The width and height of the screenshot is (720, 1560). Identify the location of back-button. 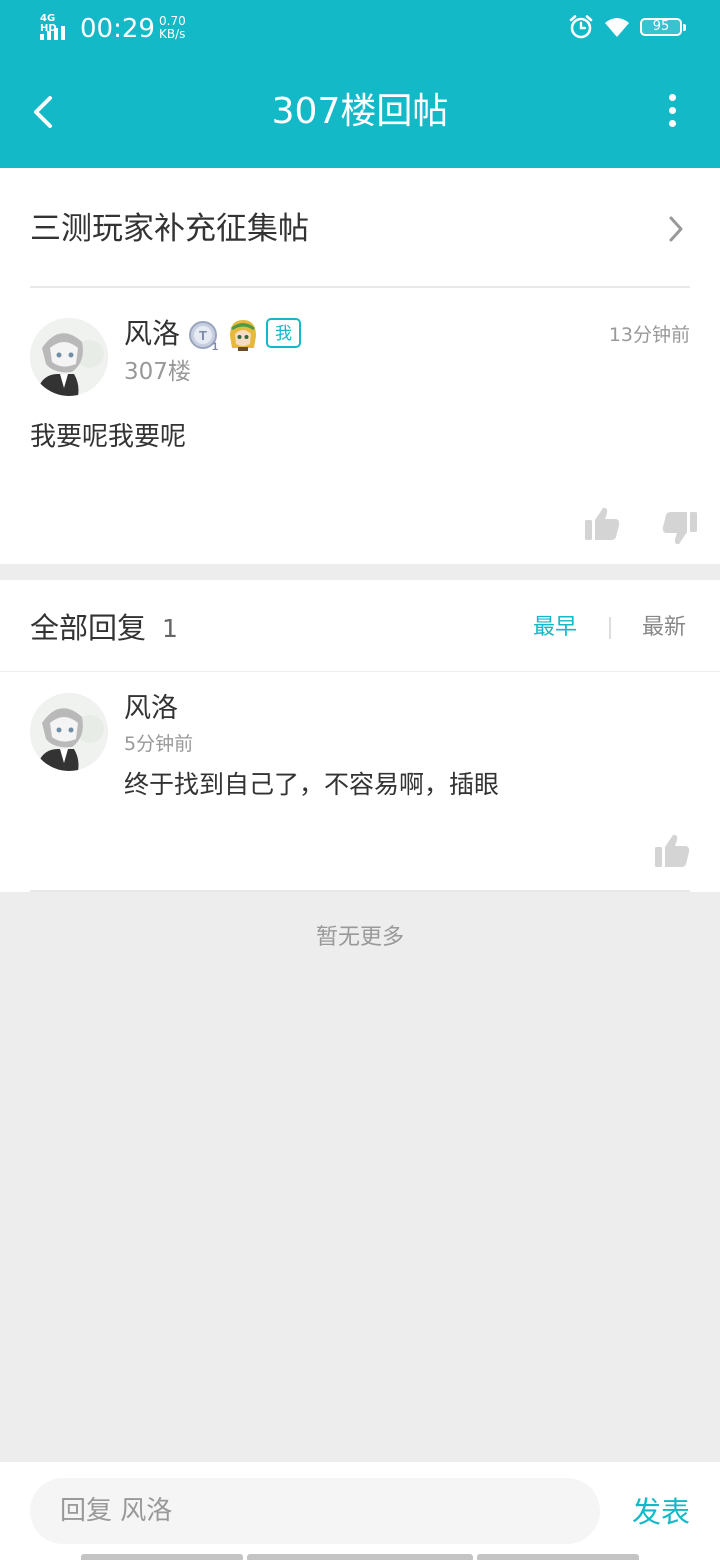
(44, 112).